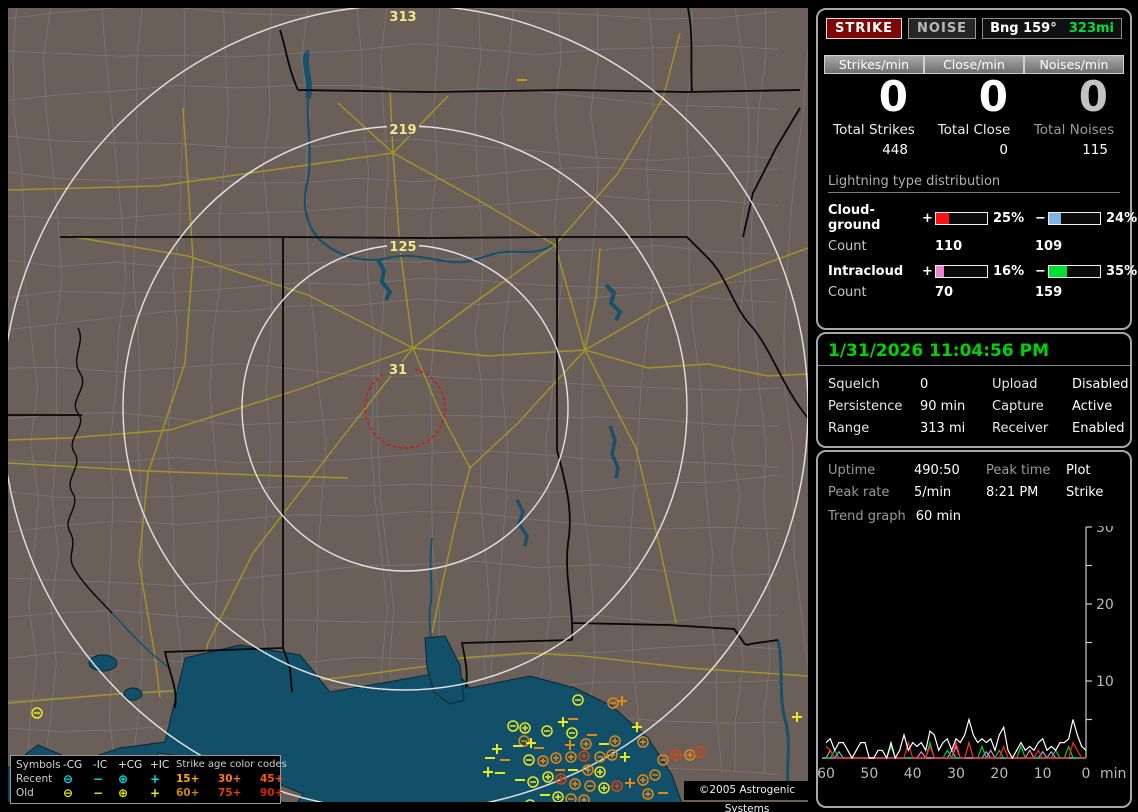 This screenshot has height=812, width=1138. Describe the element at coordinates (1049, 292) in the screenshot. I see `ic-negative-count: 159` at that location.